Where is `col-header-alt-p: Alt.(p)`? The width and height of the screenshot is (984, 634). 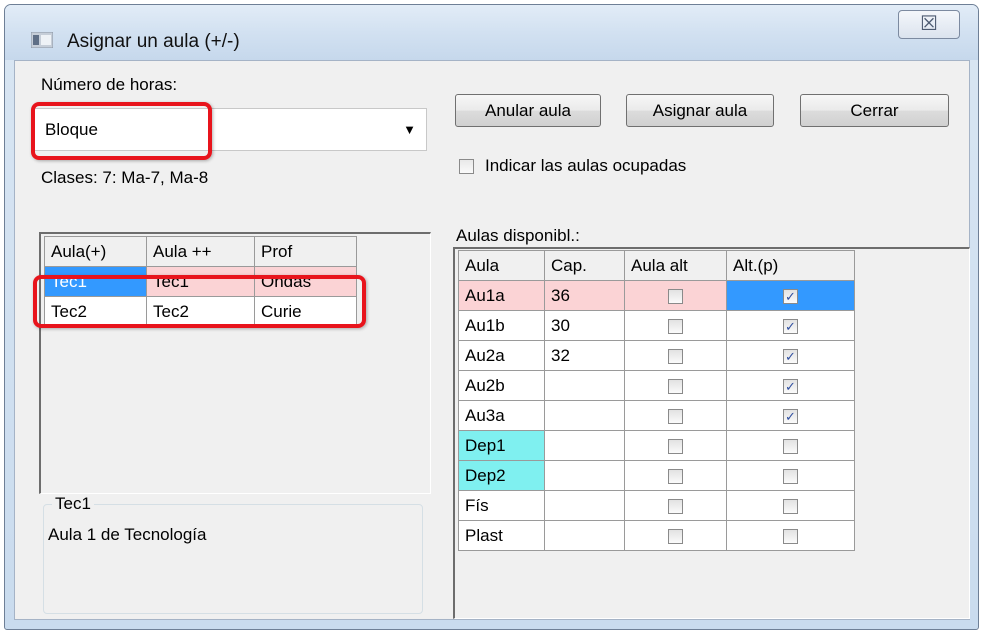
col-header-alt-p: Alt.(p) is located at coordinates (790, 265).